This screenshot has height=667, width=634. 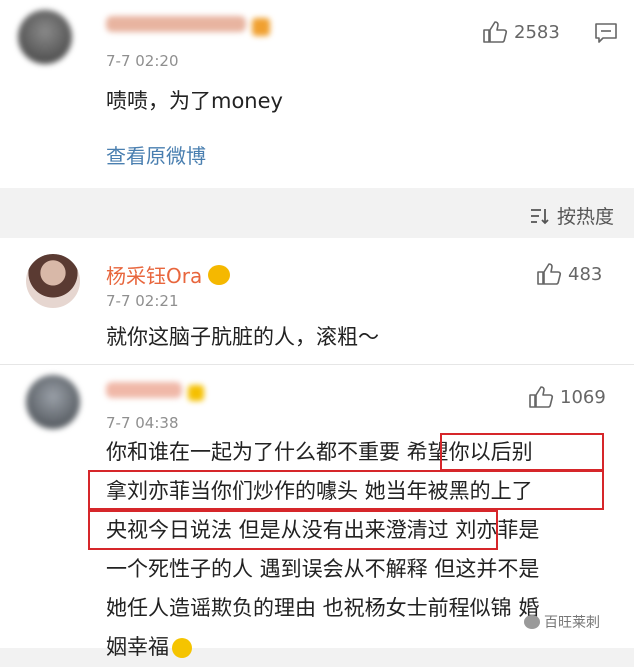 What do you see at coordinates (583, 397) in the screenshot?
I see `like-count: 1069` at bounding box center [583, 397].